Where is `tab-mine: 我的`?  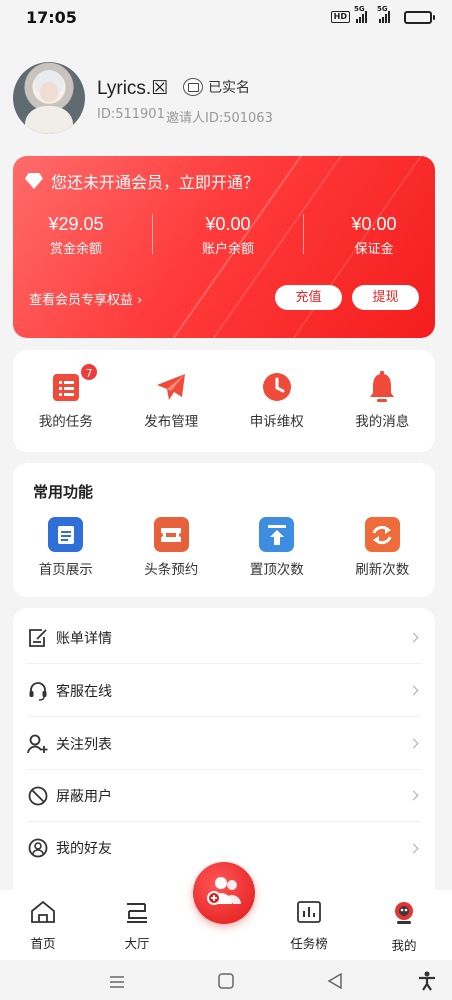
tab-mine: 我的 is located at coordinates (404, 927).